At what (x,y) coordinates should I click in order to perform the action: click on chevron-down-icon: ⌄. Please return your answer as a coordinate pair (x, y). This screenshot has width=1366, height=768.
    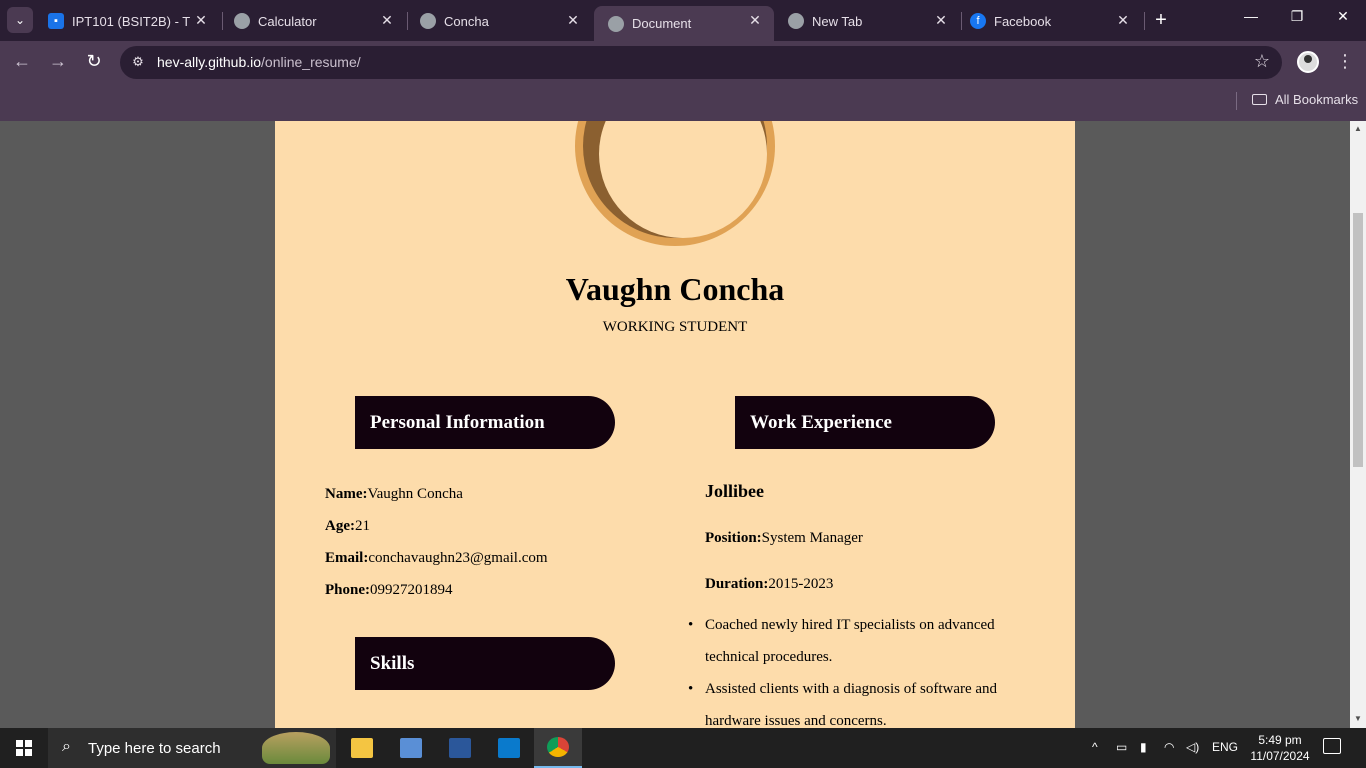
    Looking at the image, I should click on (20, 20).